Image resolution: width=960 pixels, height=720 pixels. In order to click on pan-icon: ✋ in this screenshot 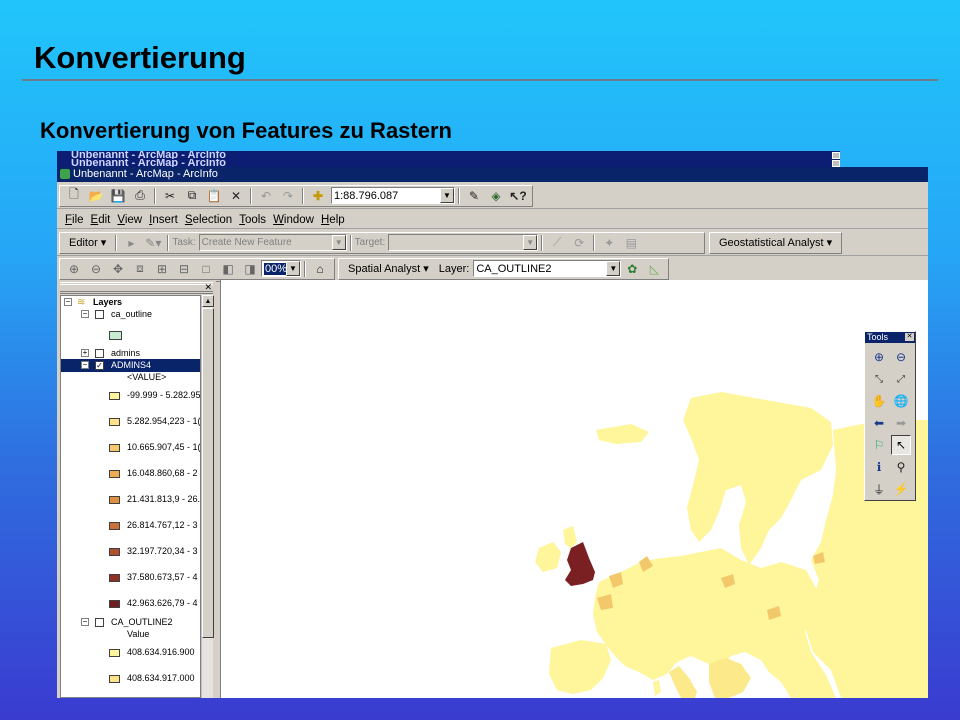, I will do `click(879, 401)`.